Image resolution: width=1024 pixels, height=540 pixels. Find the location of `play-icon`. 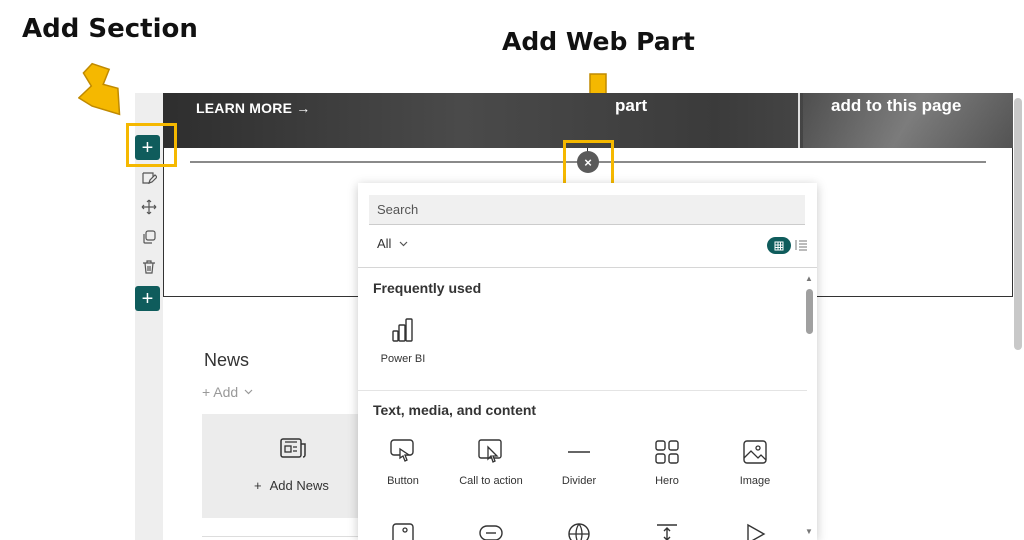

play-icon is located at coordinates (756, 531).